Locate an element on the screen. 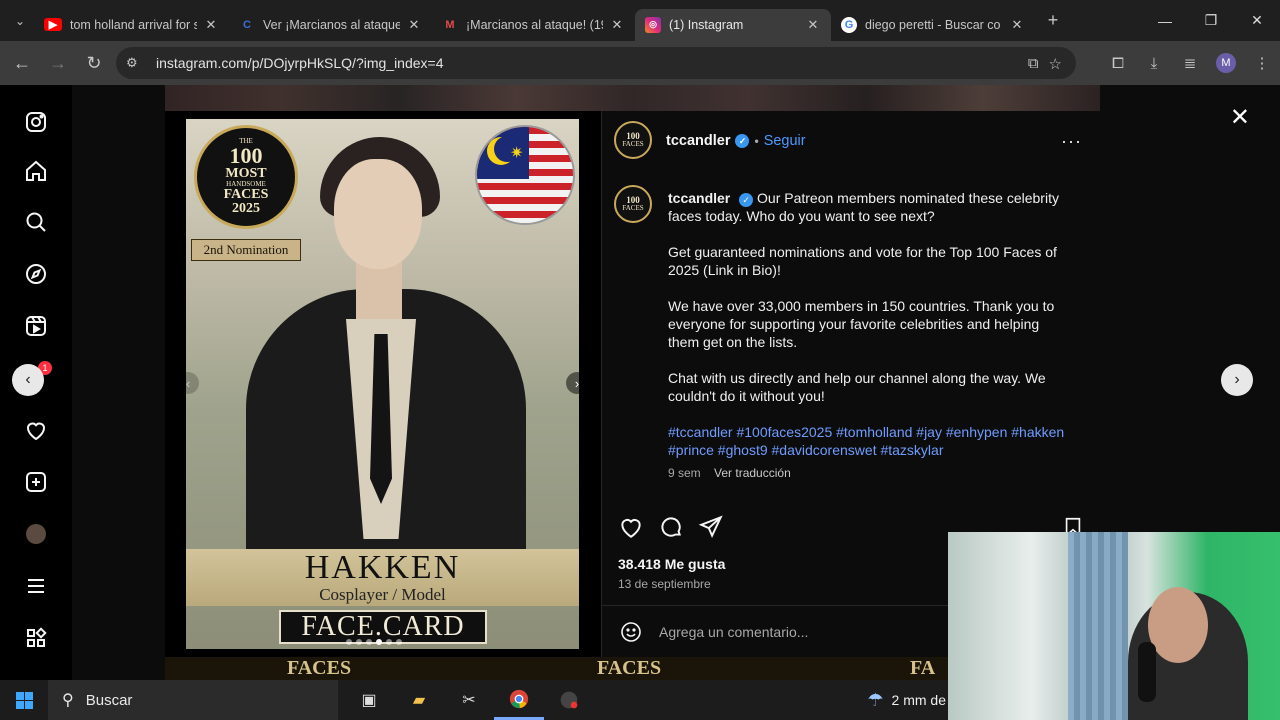 Image resolution: width=1280 pixels, height=720 pixels. restore-icon: ❐ is located at coordinates (1211, 20).